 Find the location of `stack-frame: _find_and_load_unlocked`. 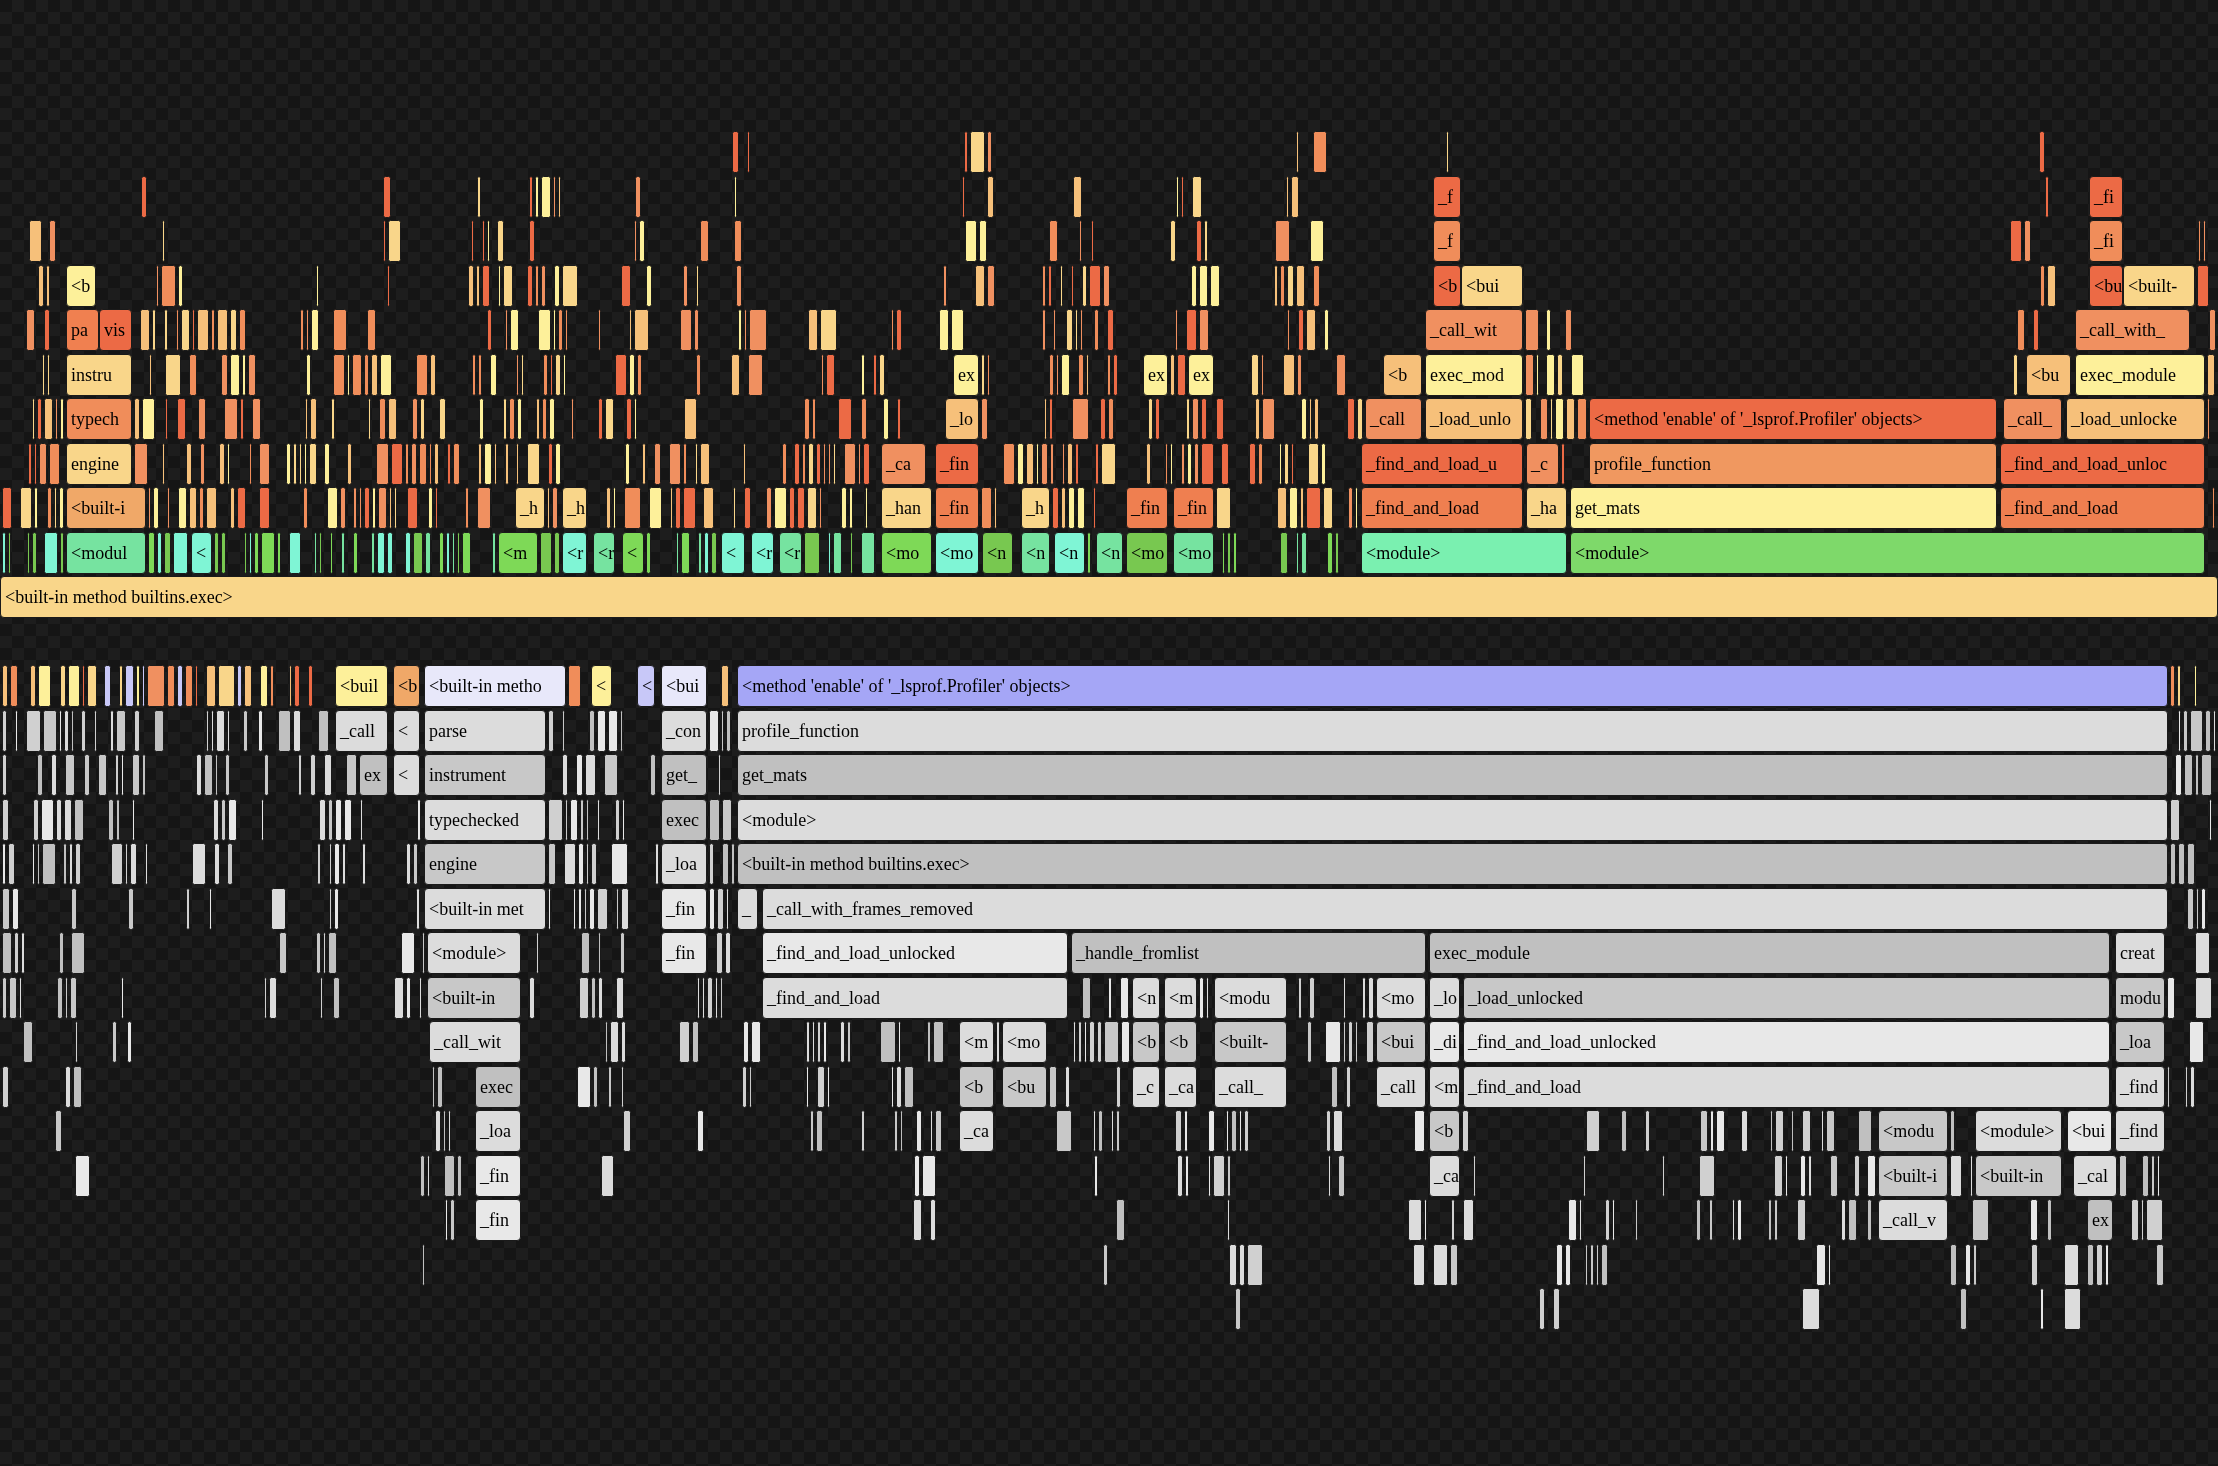

stack-frame: _find_and_load_unlocked is located at coordinates (915, 953).